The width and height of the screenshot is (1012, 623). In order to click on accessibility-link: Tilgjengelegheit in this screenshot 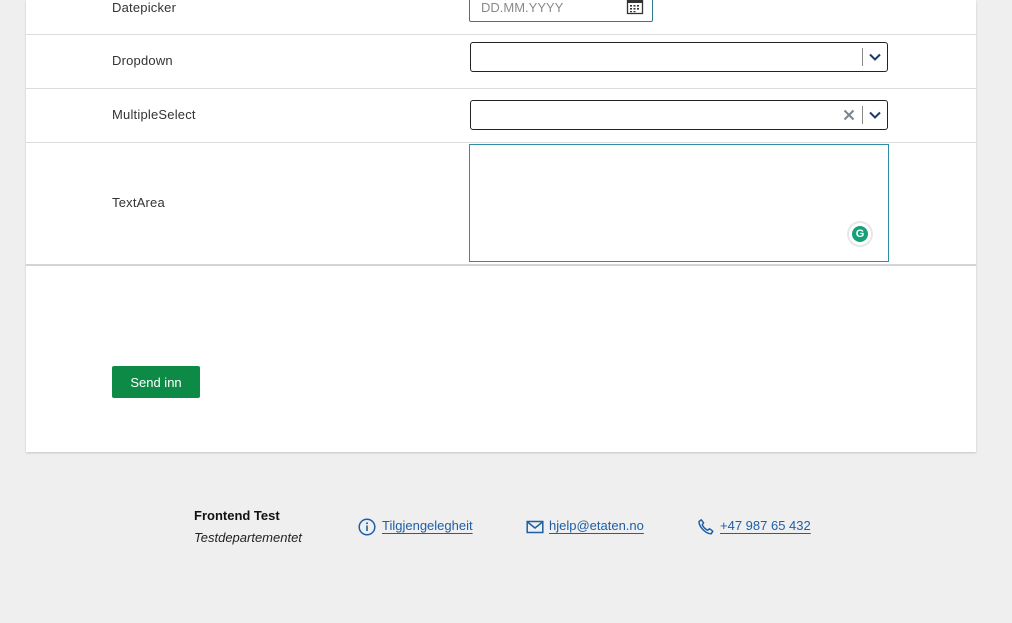, I will do `click(427, 525)`.